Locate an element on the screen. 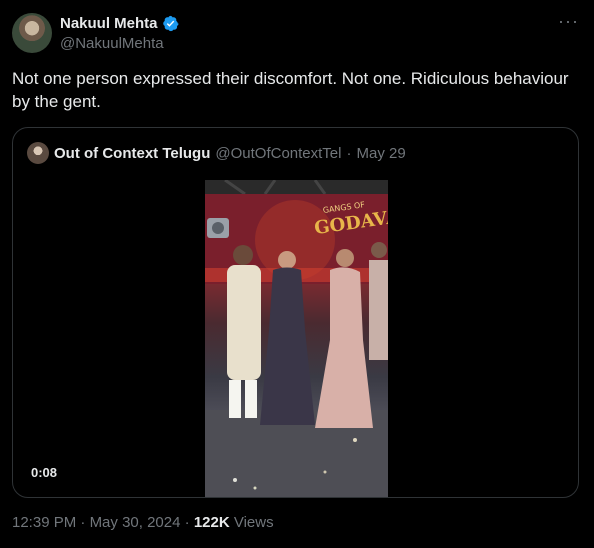 The height and width of the screenshot is (548, 594). quoted-author-avatar is located at coordinates (38, 153).